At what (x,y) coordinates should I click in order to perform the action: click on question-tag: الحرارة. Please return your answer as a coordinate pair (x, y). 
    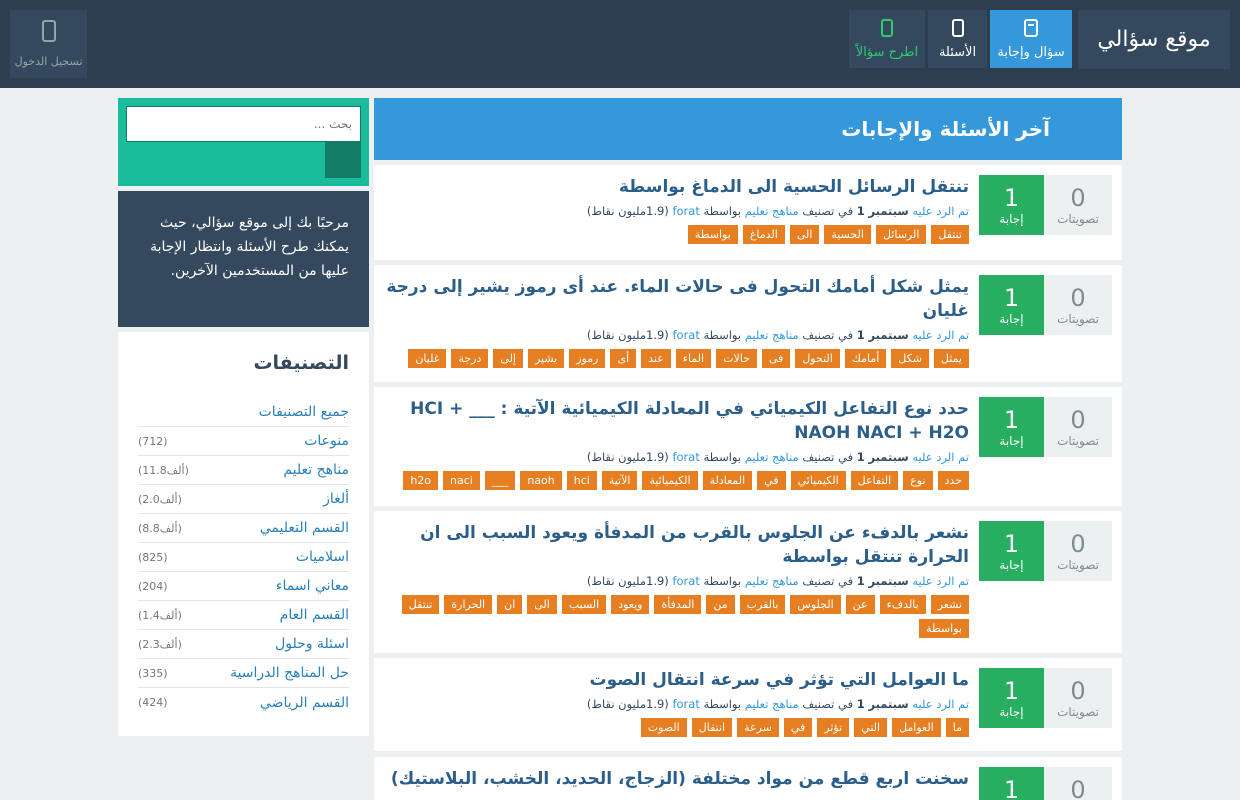
    Looking at the image, I should click on (468, 604).